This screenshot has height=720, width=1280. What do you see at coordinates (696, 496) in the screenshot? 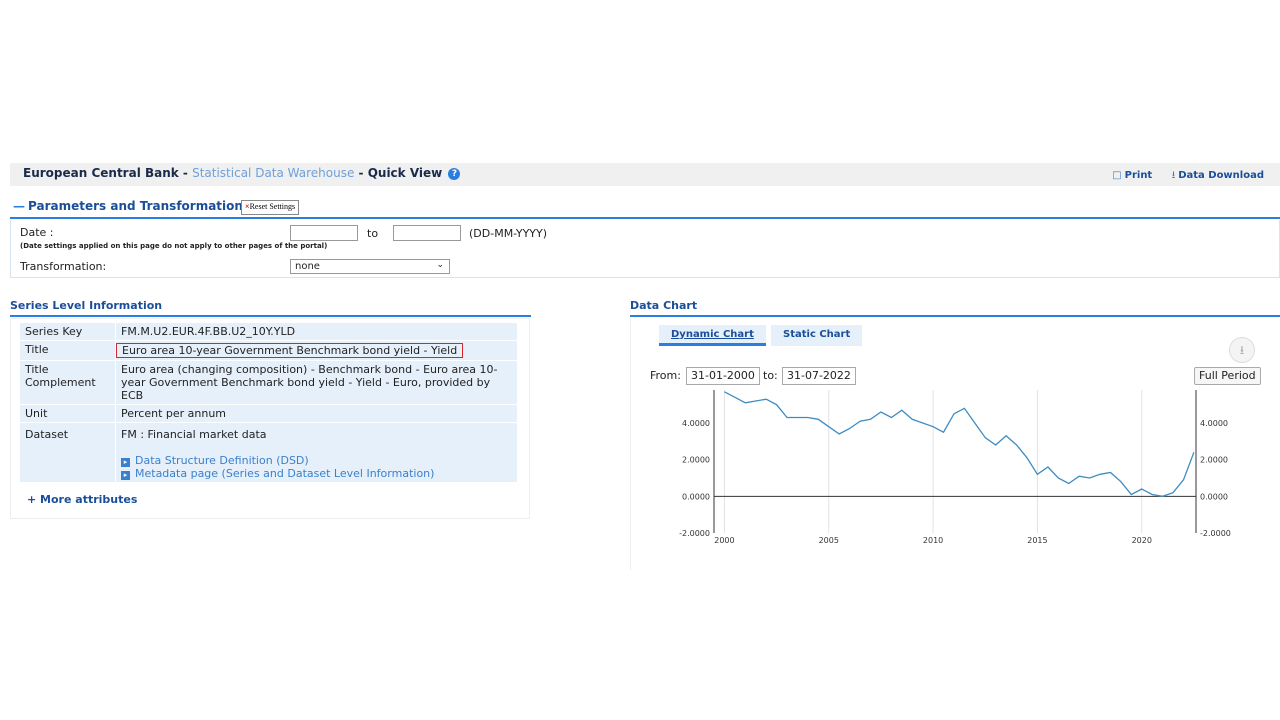
I see `y-tick-label-left: 0.0000` at bounding box center [696, 496].